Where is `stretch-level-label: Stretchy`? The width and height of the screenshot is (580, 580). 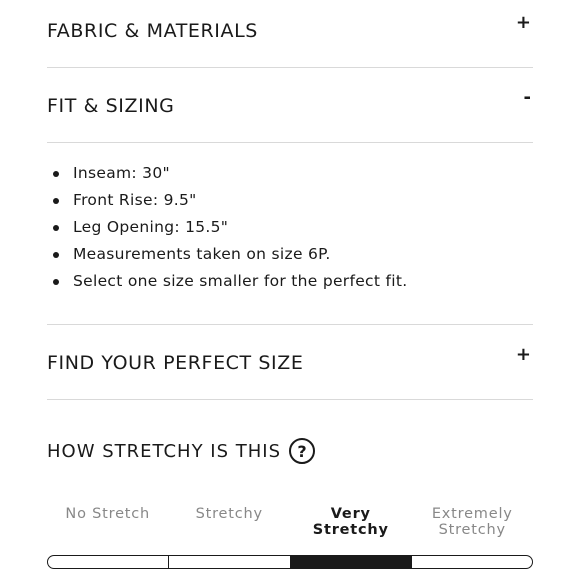
stretch-level-label: Stretchy is located at coordinates (229, 514).